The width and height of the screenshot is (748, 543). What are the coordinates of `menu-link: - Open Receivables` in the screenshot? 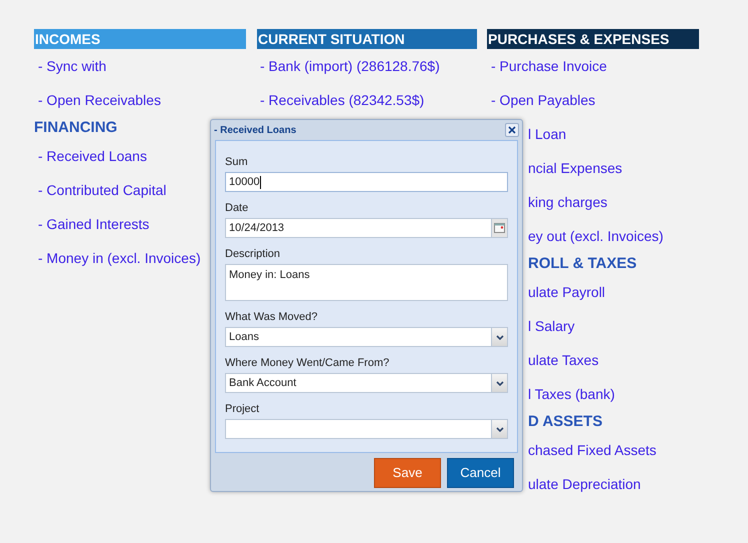 It's located at (99, 100).